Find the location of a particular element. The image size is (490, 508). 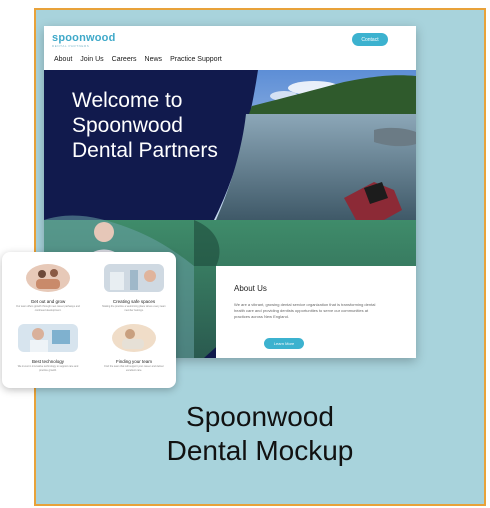

family-photo-icon is located at coordinates (48, 278).